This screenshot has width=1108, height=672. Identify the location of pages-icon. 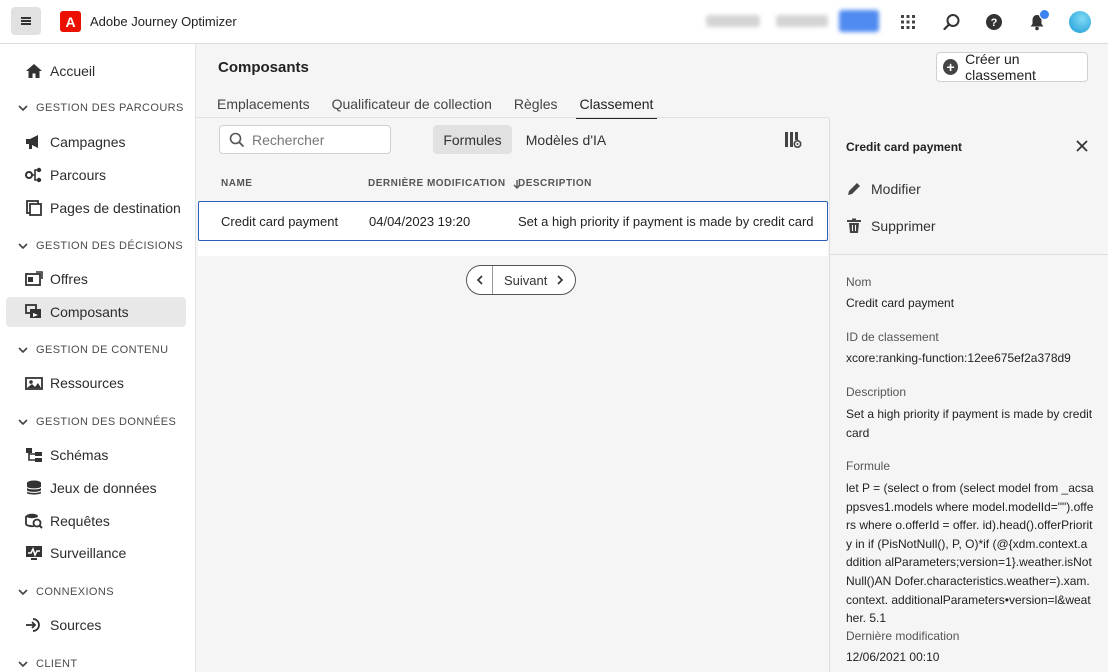
(34, 208).